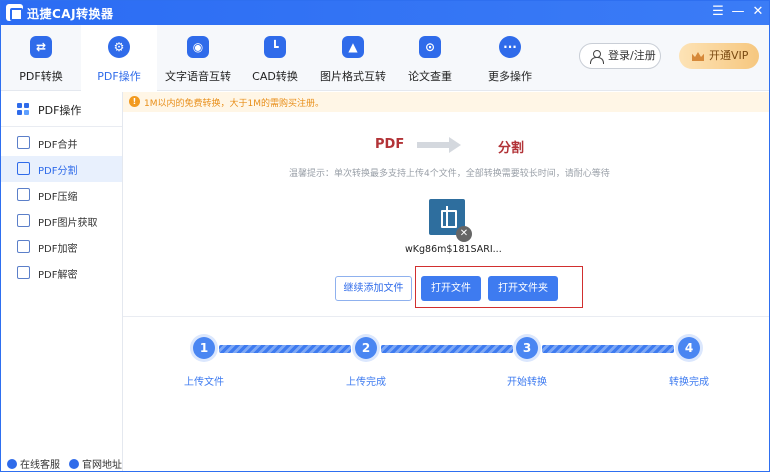 The height and width of the screenshot is (472, 770). What do you see at coordinates (23, 168) in the screenshot?
I see `split-icon` at bounding box center [23, 168].